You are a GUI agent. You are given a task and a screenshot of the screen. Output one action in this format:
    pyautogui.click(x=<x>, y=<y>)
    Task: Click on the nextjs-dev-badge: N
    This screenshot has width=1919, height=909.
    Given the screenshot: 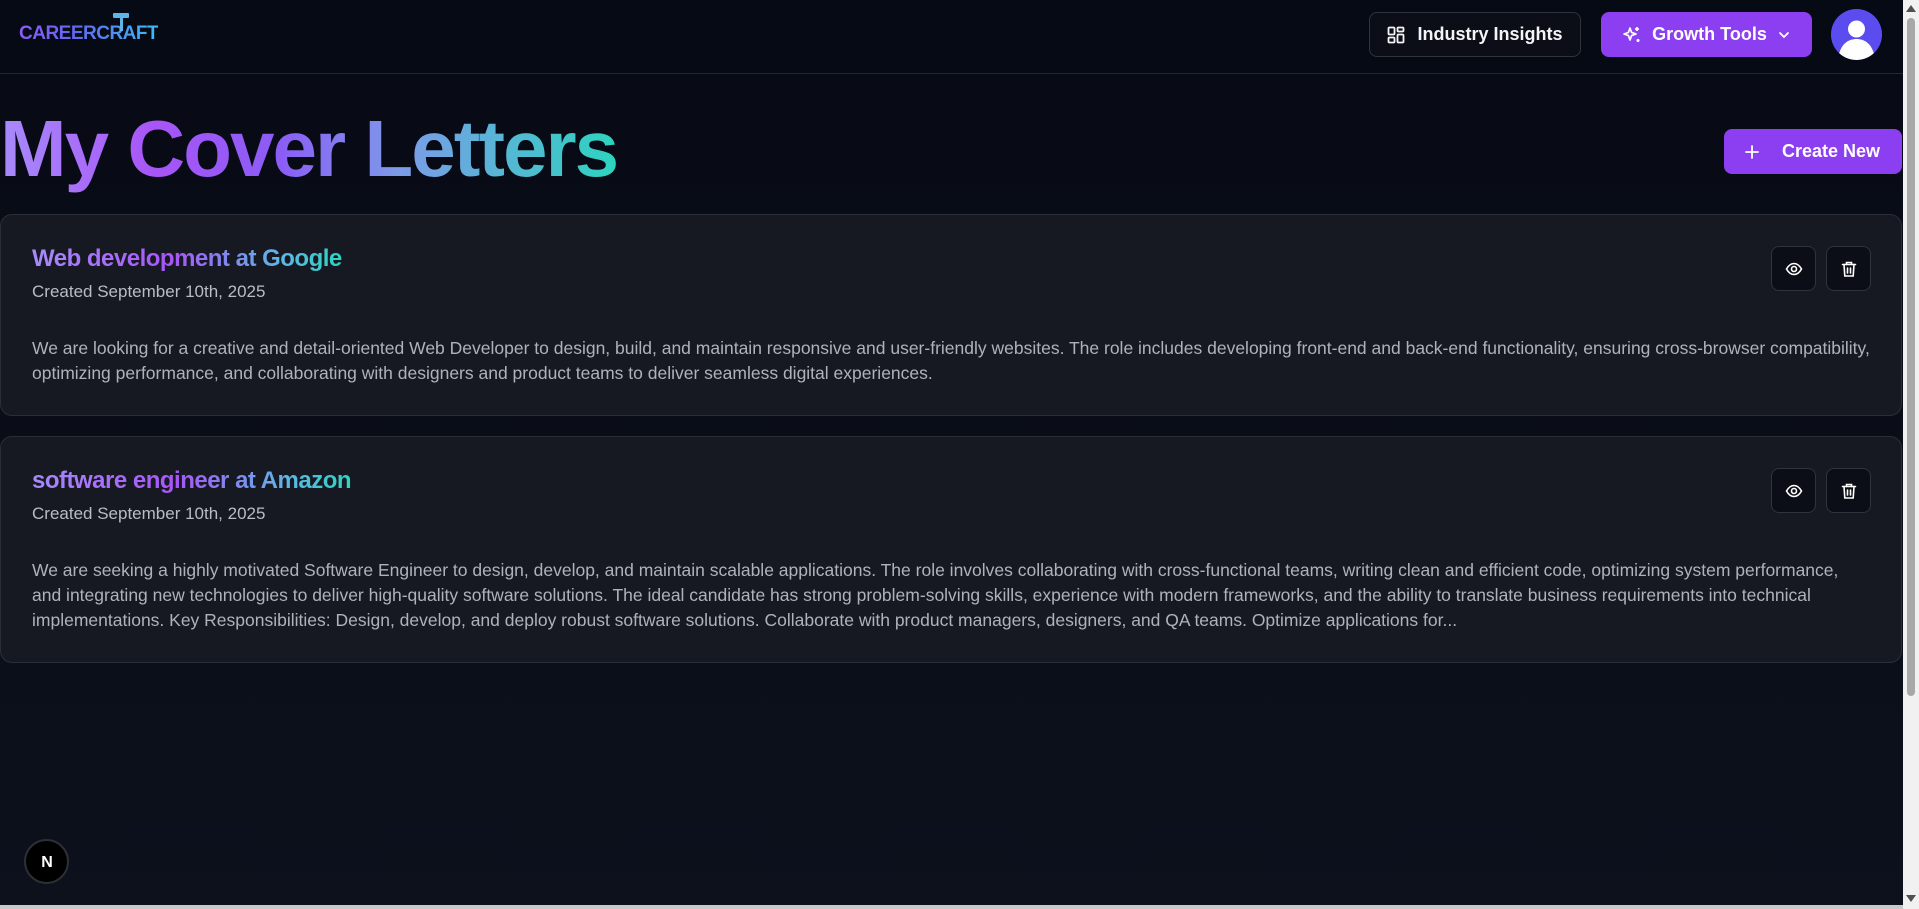 What is the action you would take?
    pyautogui.click(x=46, y=861)
    